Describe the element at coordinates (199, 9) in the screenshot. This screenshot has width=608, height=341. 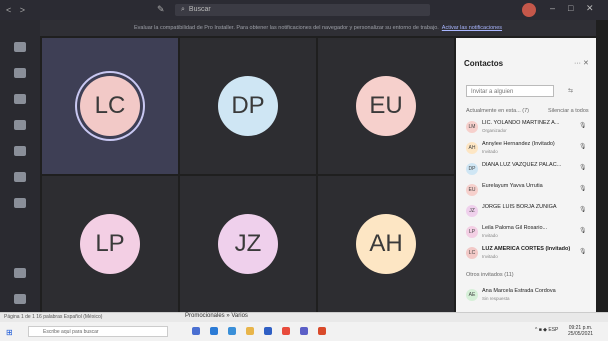
I see `search-placeholder: Buscar` at that location.